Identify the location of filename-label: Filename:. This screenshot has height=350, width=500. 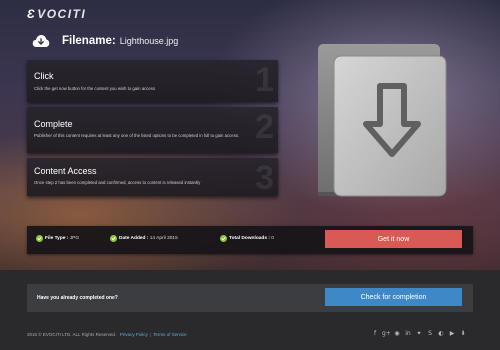
(89, 41).